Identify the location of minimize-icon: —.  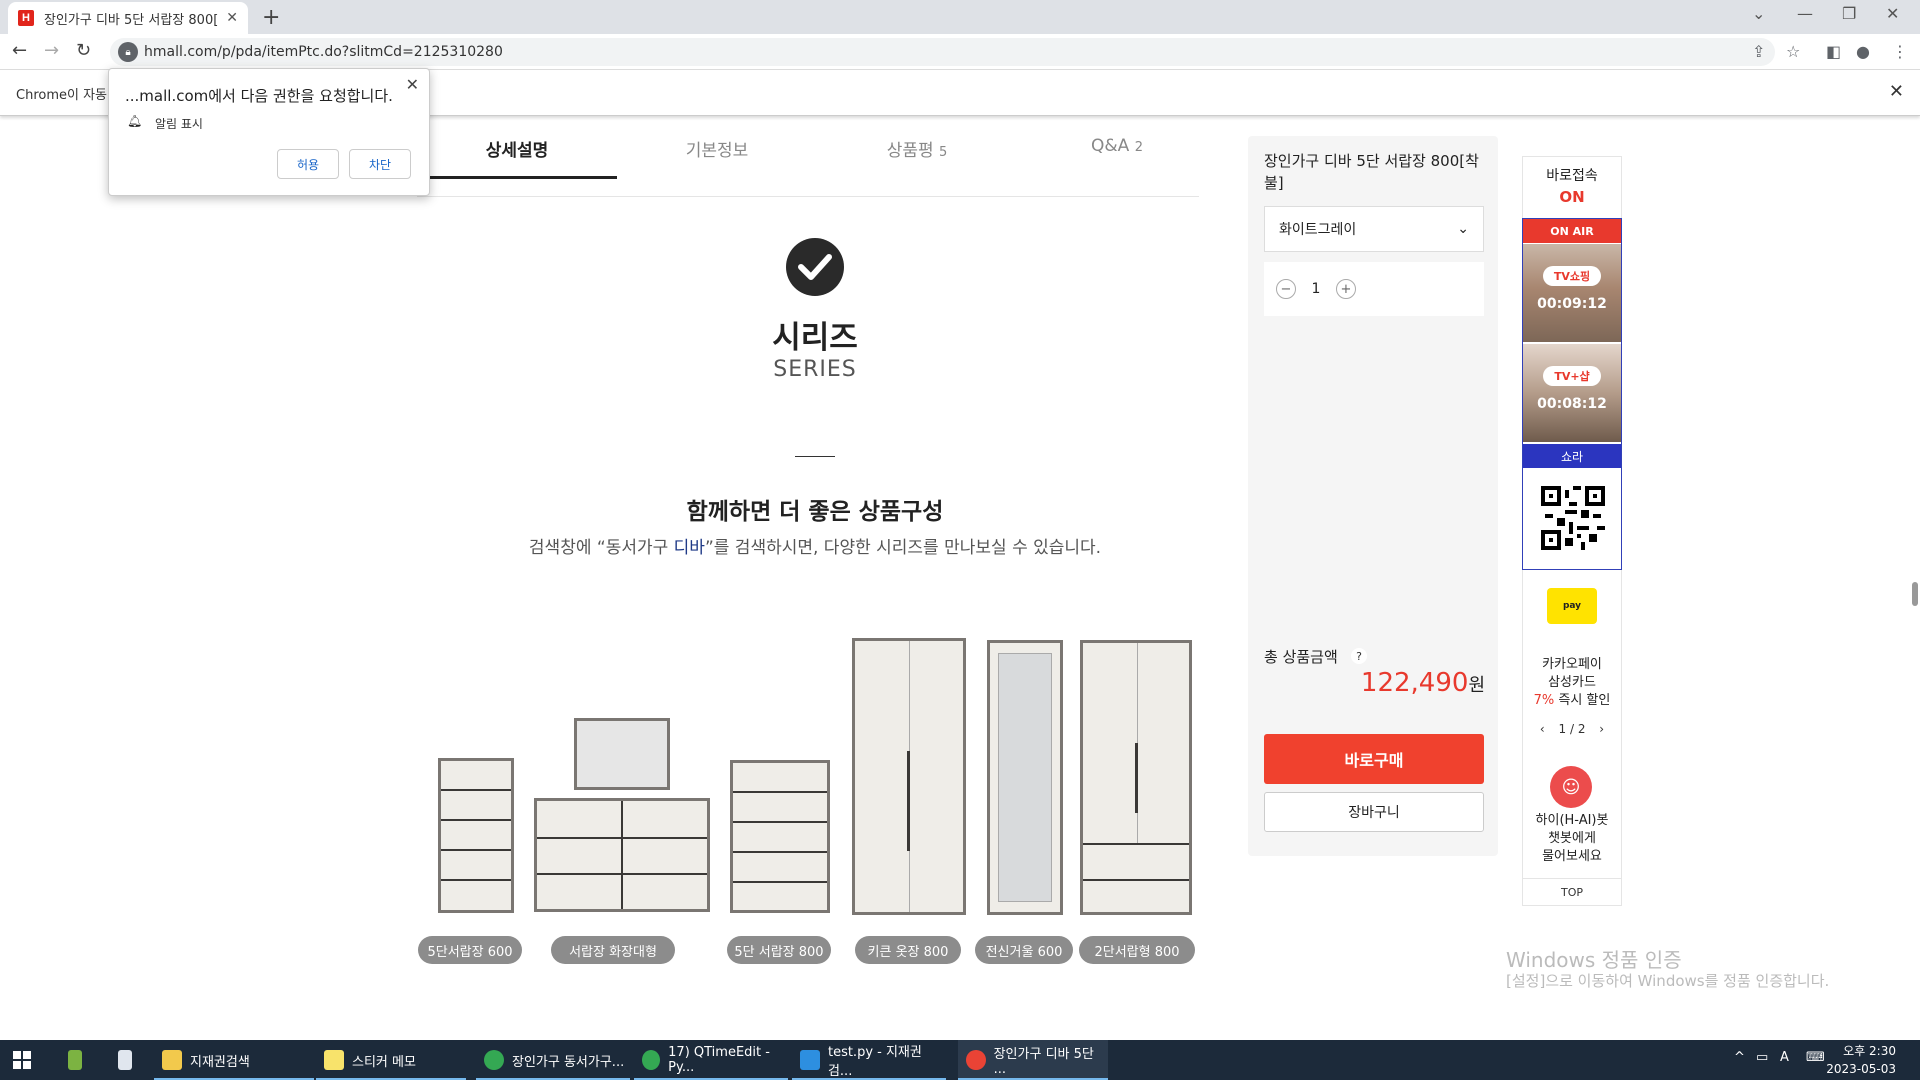
(1805, 13).